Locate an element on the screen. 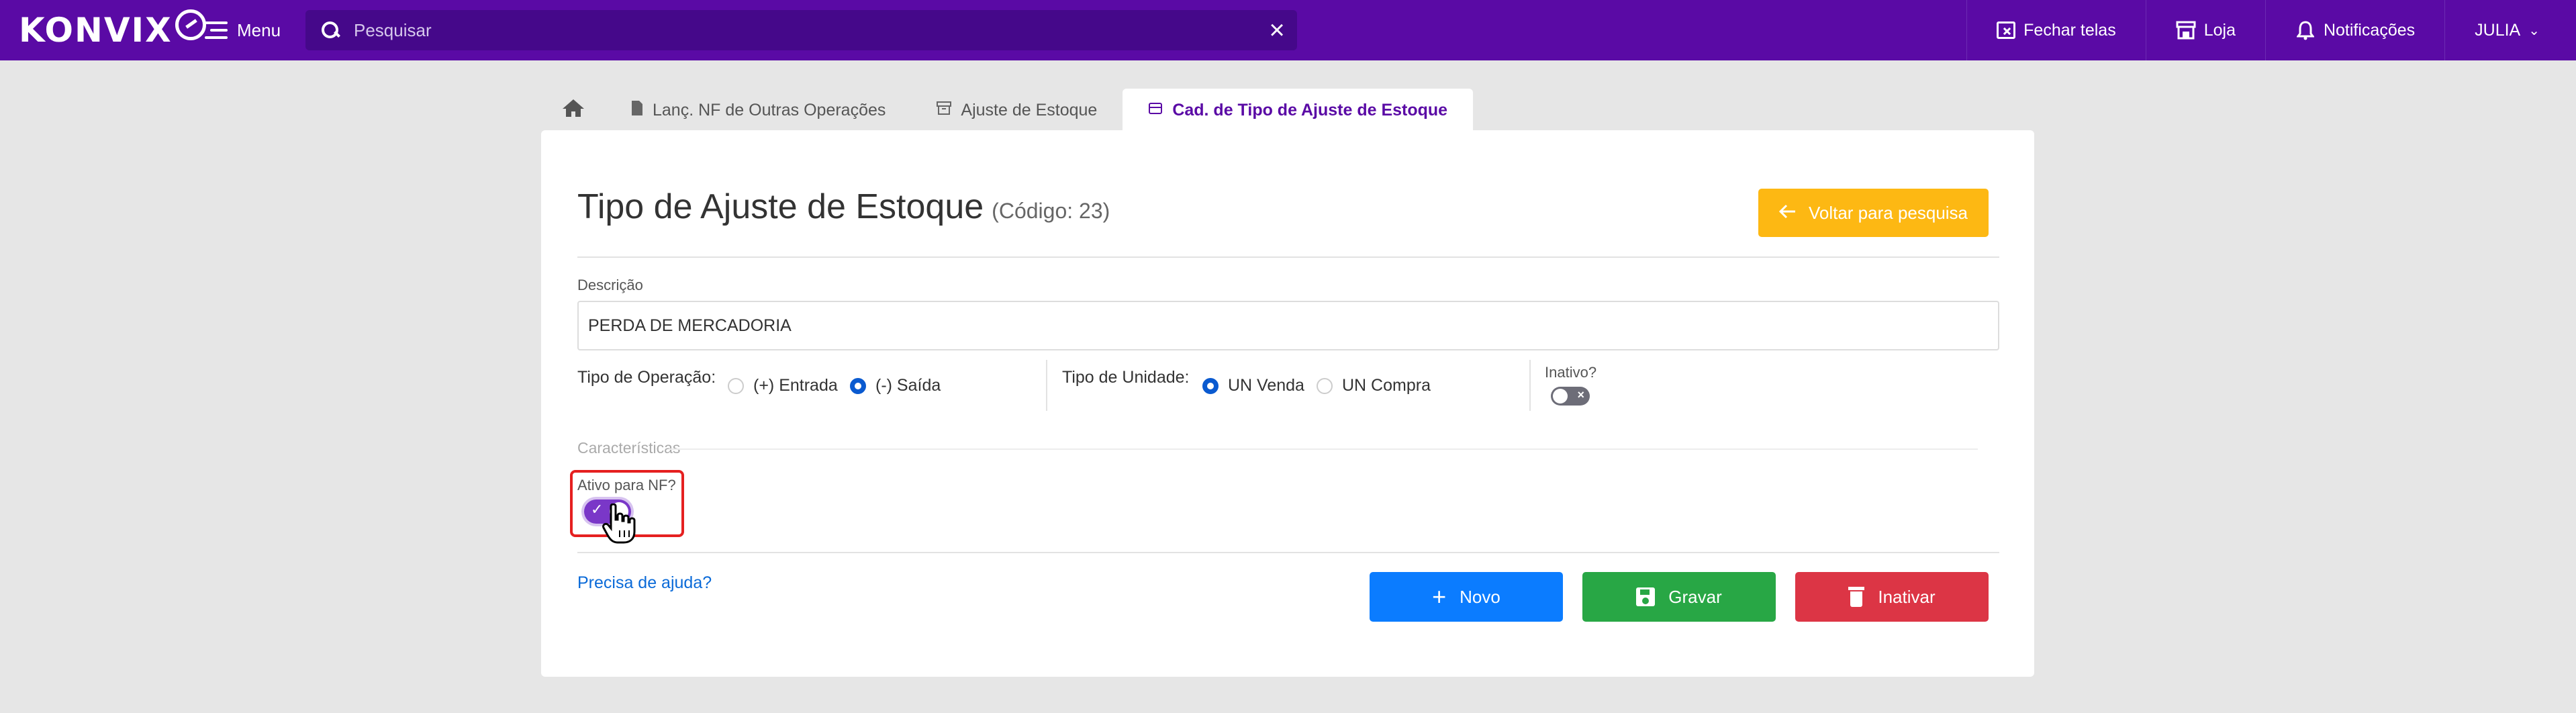  inativar-label: Inativar is located at coordinates (1907, 596).